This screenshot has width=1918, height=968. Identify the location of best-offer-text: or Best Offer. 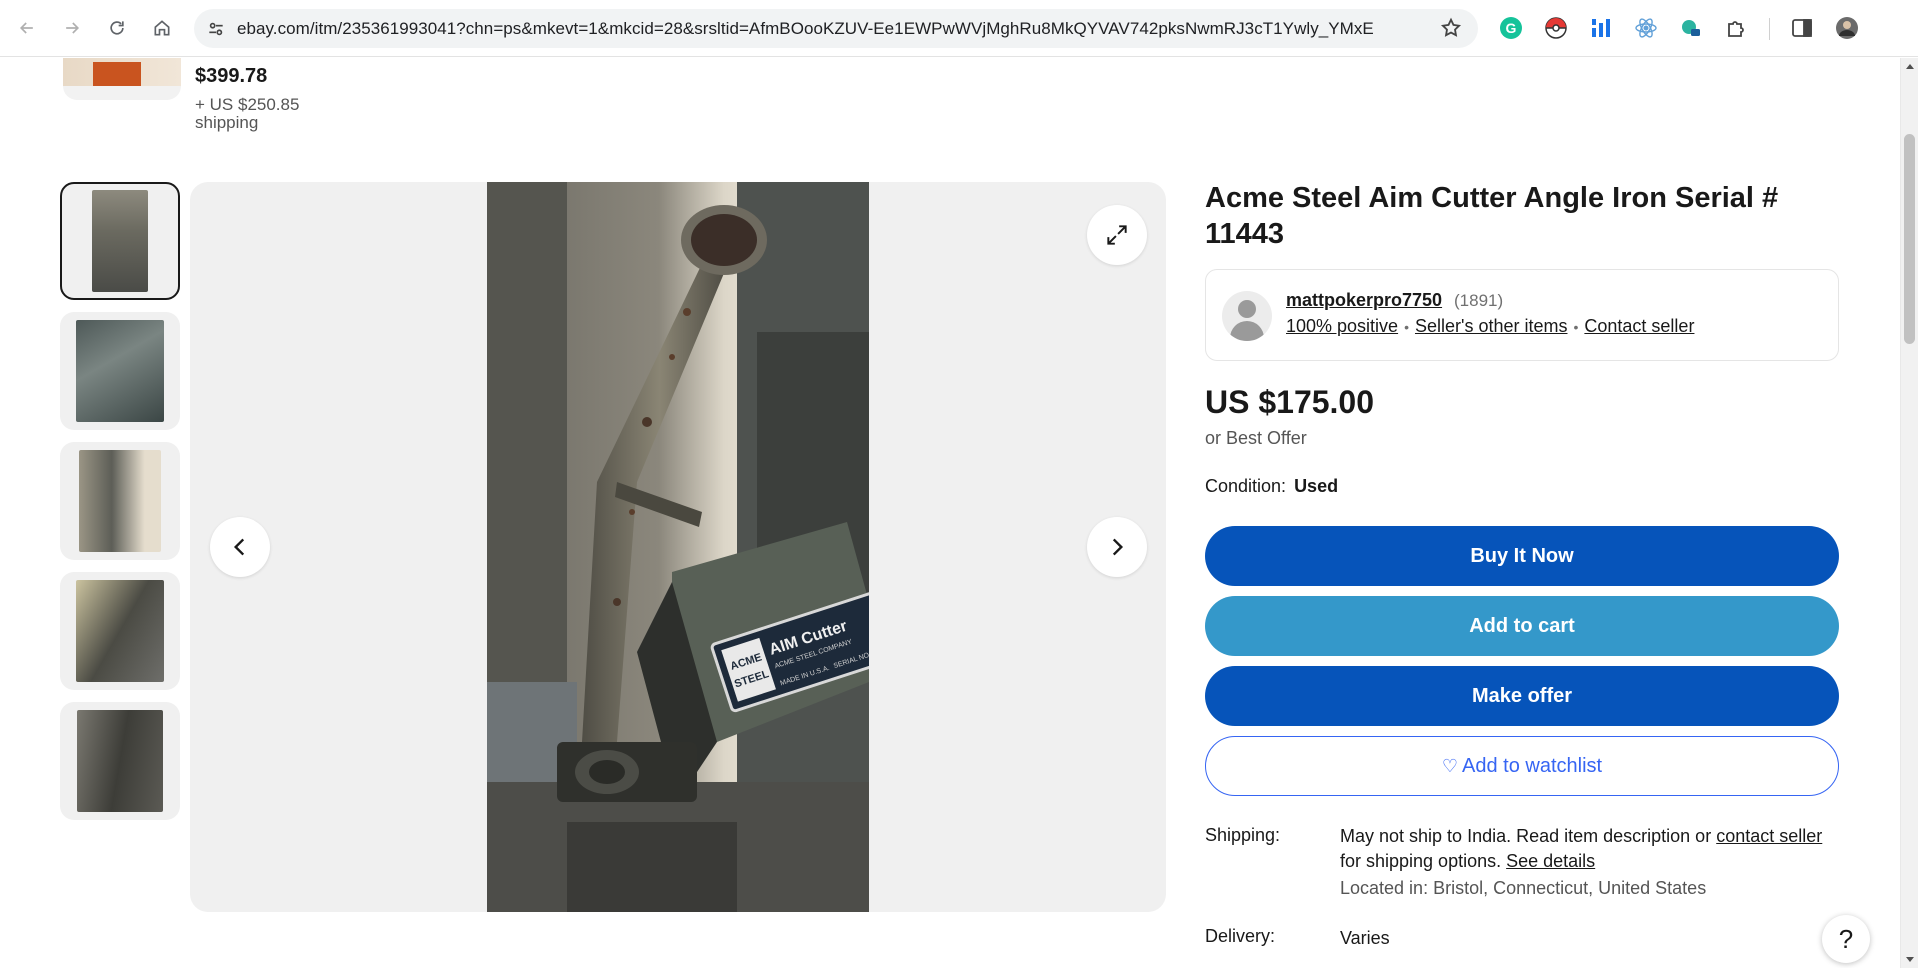
(1256, 438).